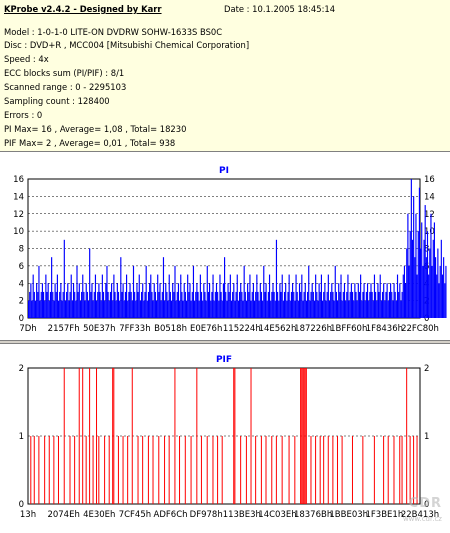 The height and width of the screenshot is (533, 450). Describe the element at coordinates (429, 197) in the screenshot. I see `pi-y-tick-label-right: 14` at that location.